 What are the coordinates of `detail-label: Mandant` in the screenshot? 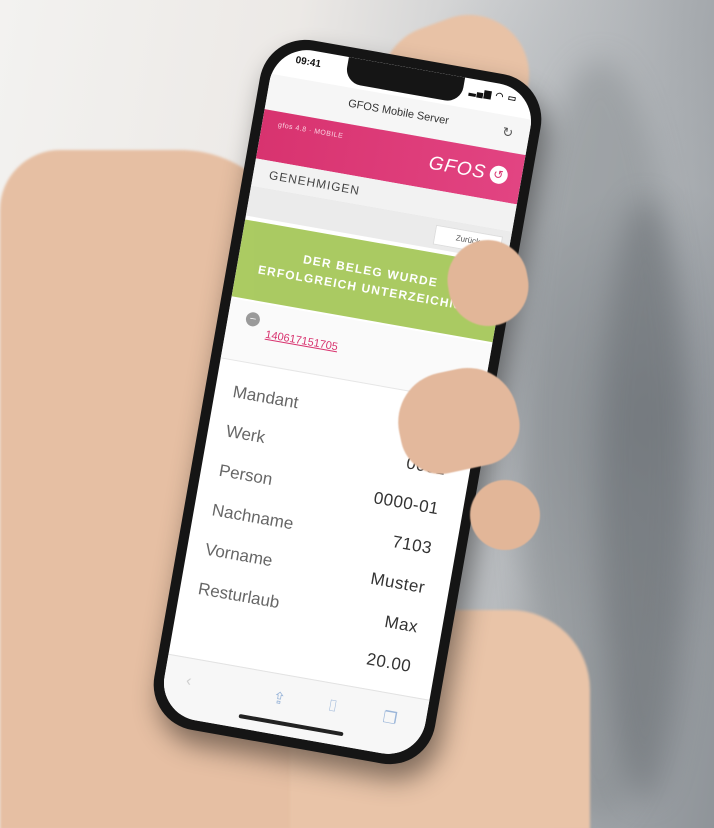 It's located at (265, 397).